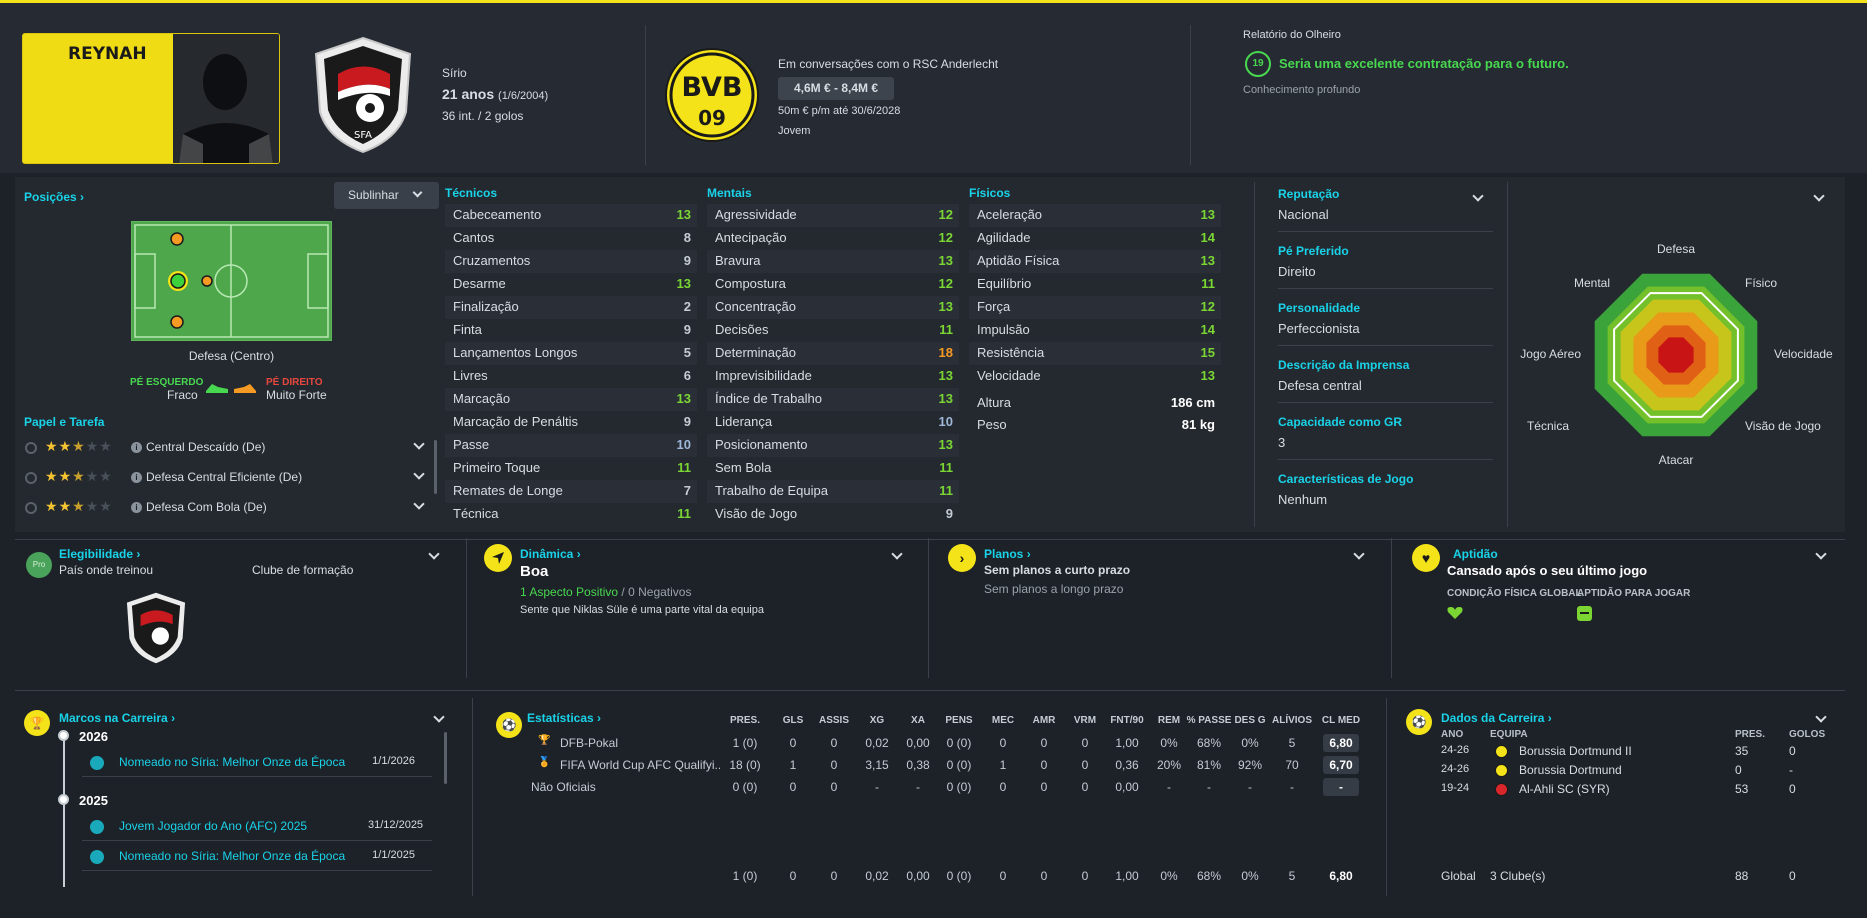 The image size is (1867, 918). I want to click on national-team-crest: SFA, so click(363, 96).